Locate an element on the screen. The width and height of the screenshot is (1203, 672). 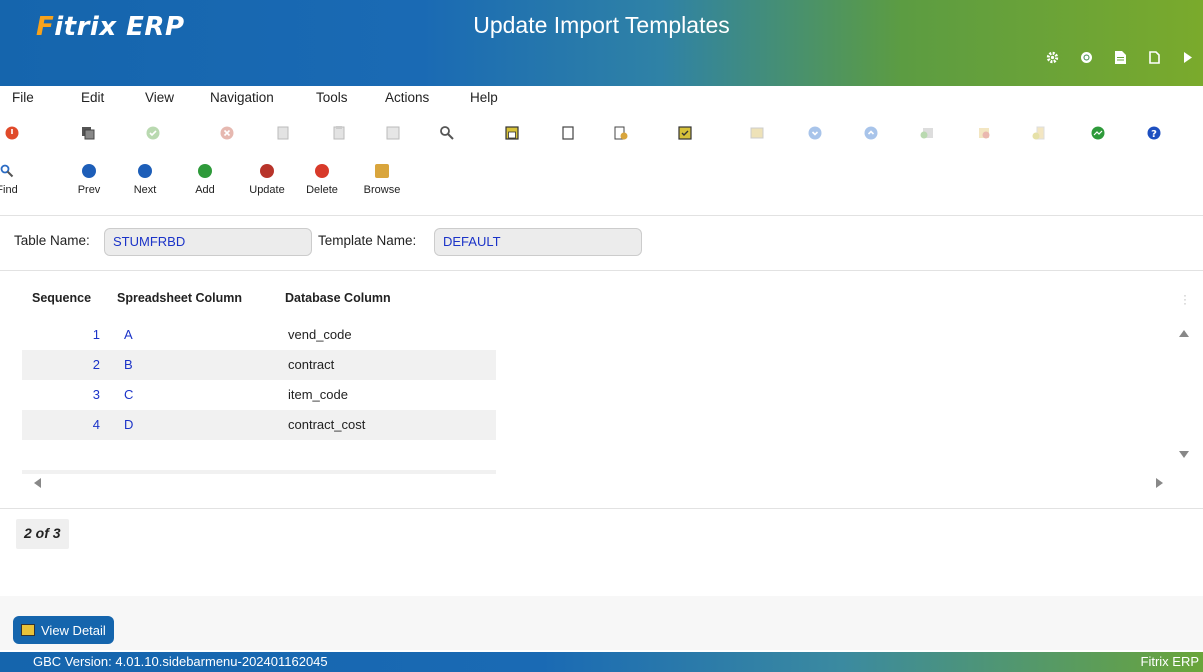
database-column-cell: item_code is located at coordinates (318, 394).